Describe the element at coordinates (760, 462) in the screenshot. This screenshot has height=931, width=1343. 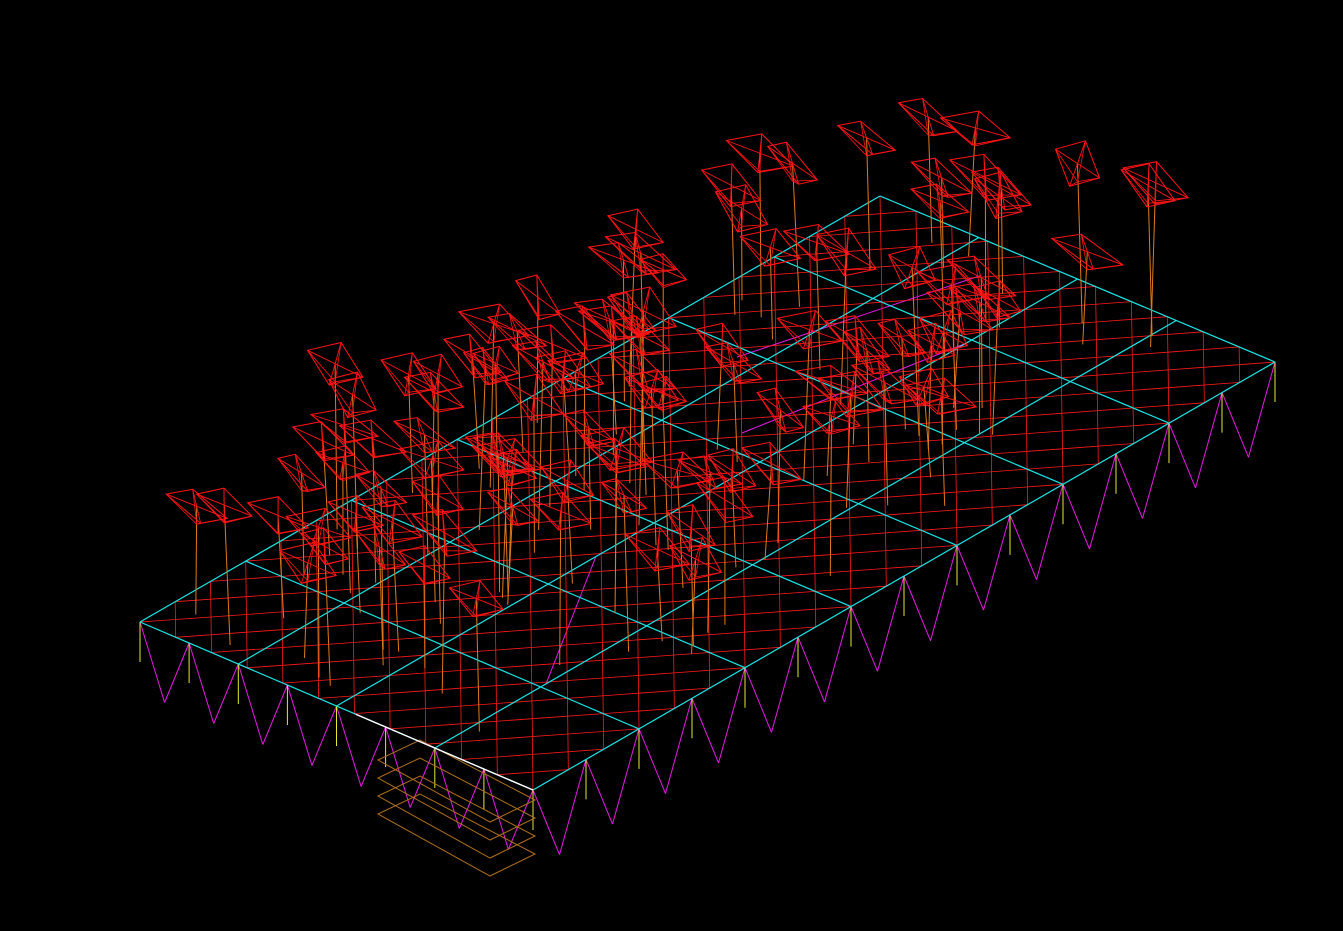
I see `primary-beam-transverse` at that location.